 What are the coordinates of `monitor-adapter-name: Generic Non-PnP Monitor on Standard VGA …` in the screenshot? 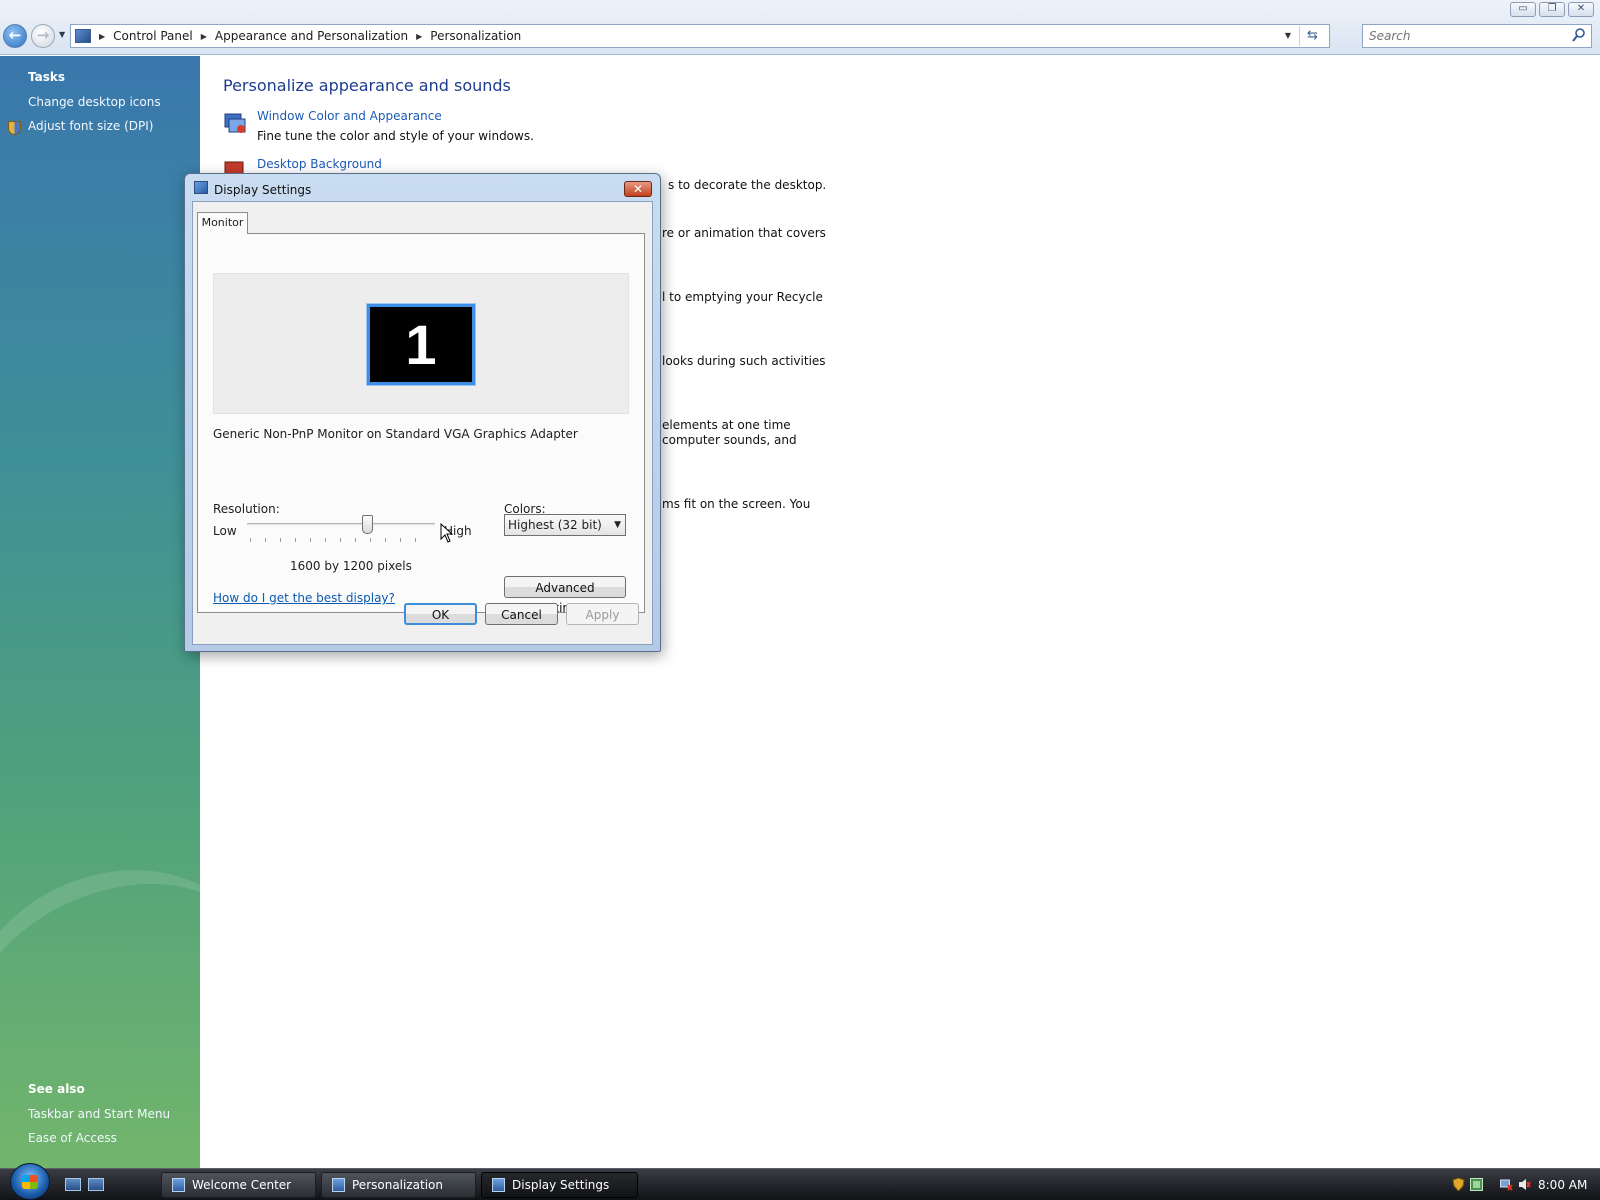 It's located at (395, 434).